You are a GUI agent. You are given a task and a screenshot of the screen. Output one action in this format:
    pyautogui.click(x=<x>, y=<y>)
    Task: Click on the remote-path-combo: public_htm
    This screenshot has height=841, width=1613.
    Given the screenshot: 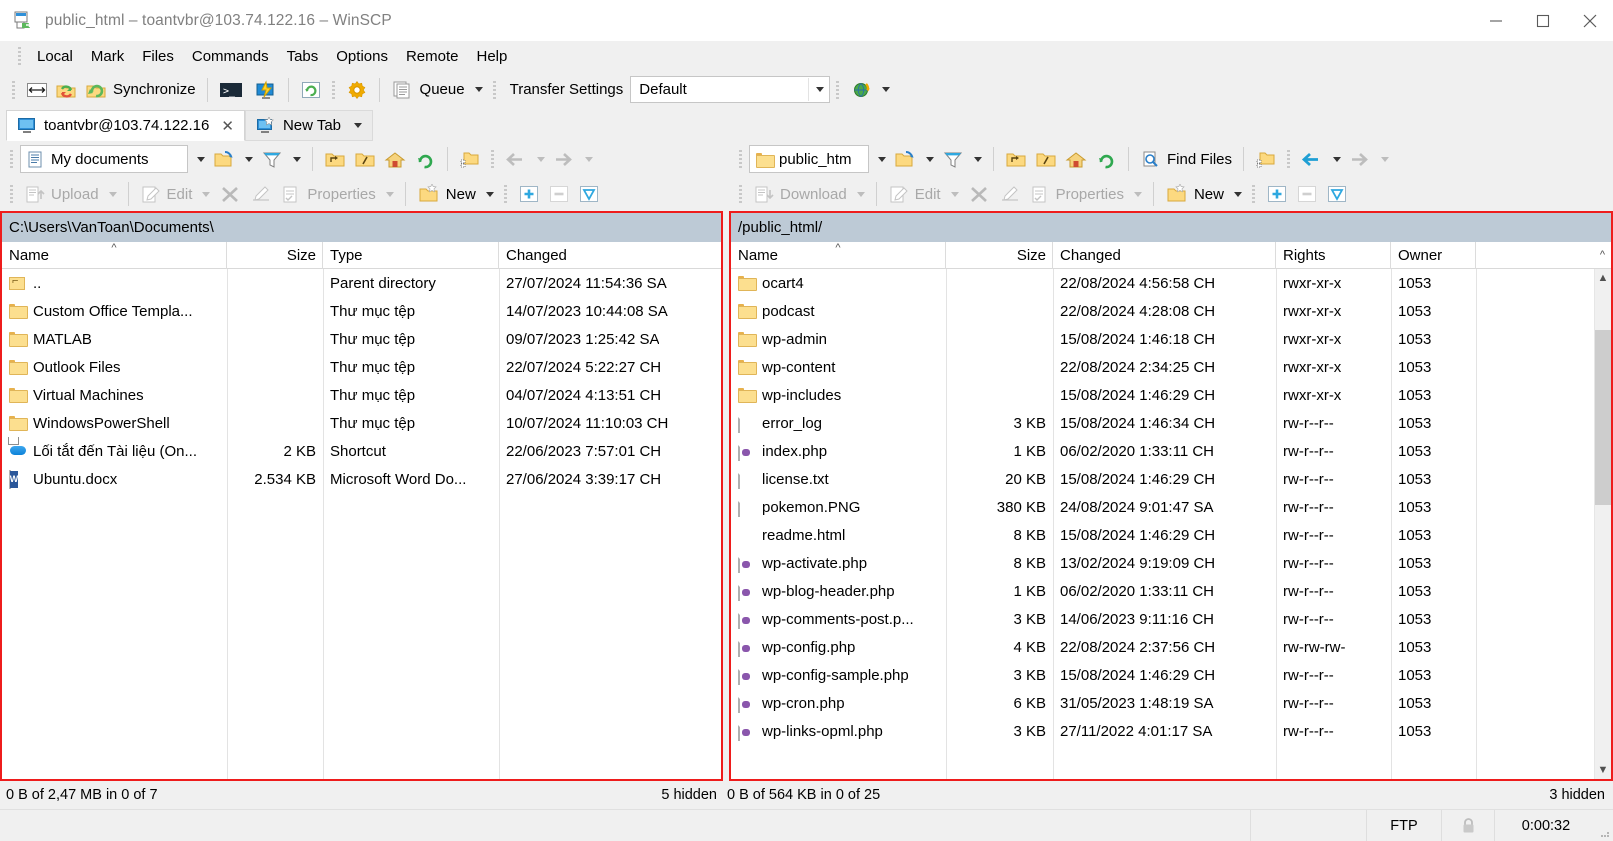 What is the action you would take?
    pyautogui.click(x=809, y=159)
    